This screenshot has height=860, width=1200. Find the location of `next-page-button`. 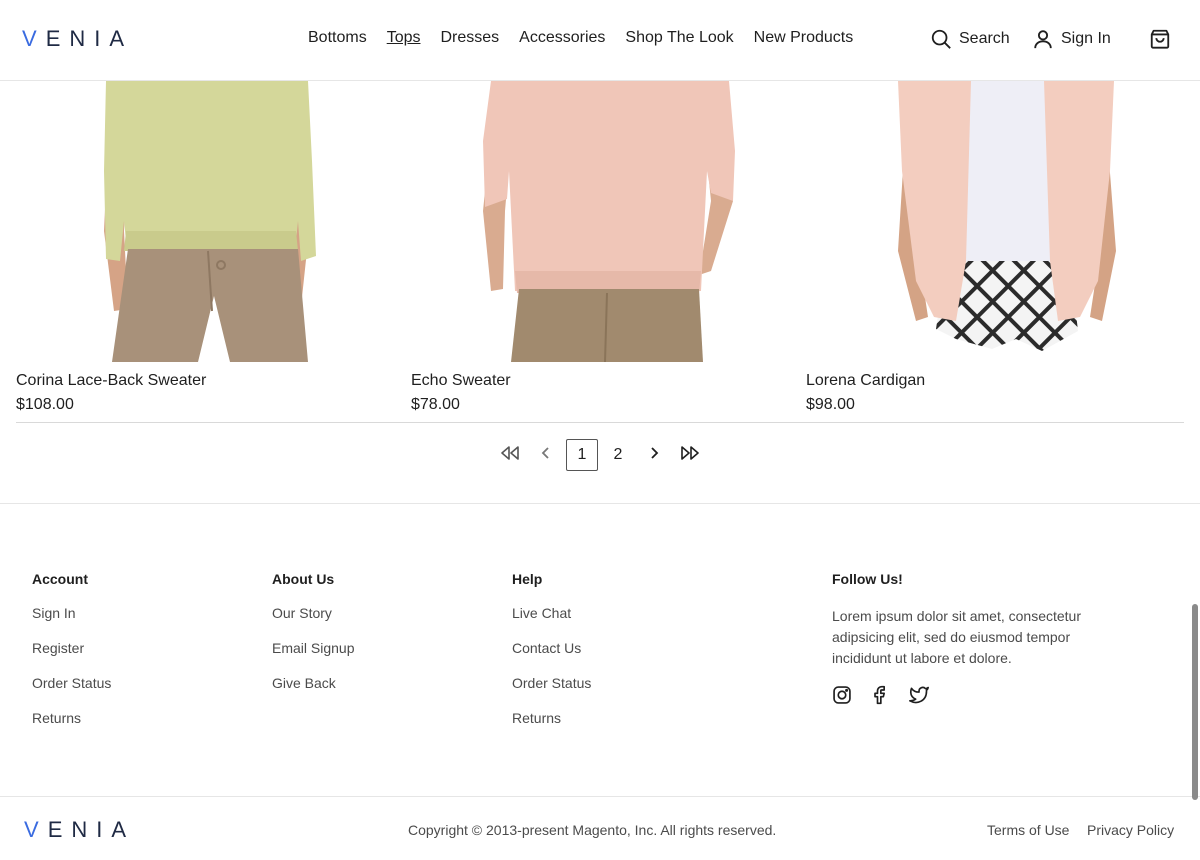

next-page-button is located at coordinates (654, 455).